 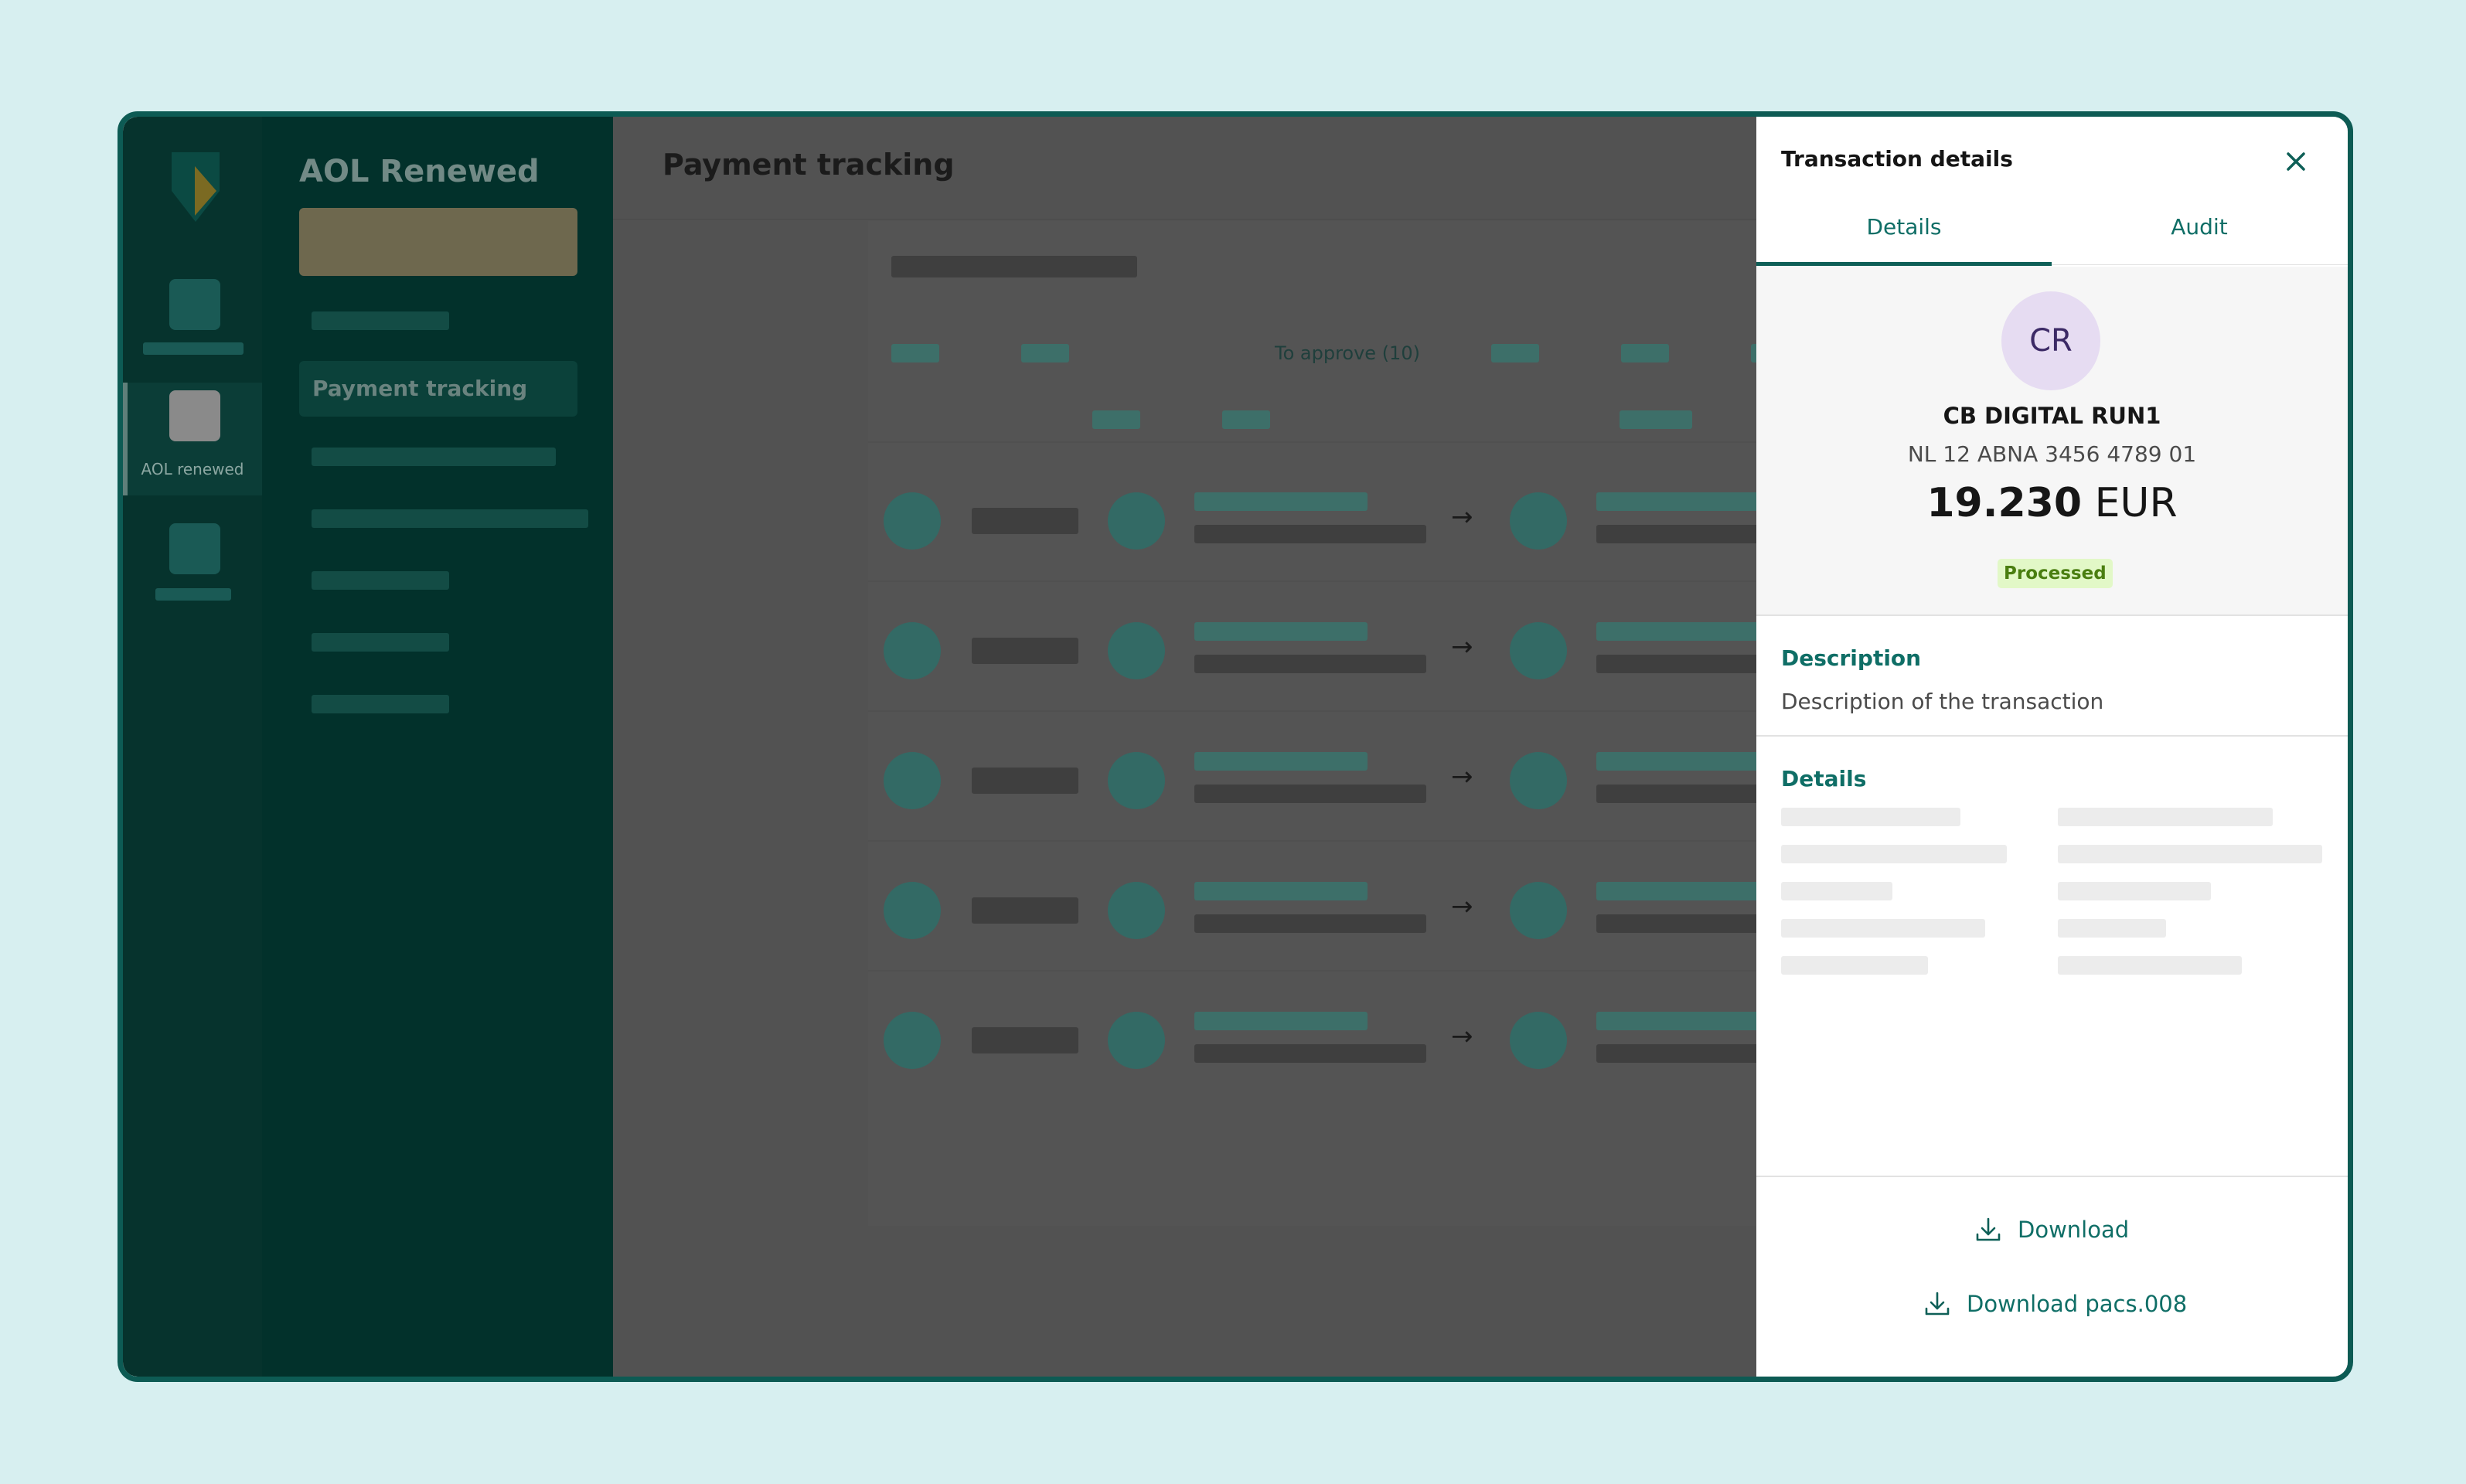 What do you see at coordinates (2199, 227) in the screenshot?
I see `tab-audit: Audit` at bounding box center [2199, 227].